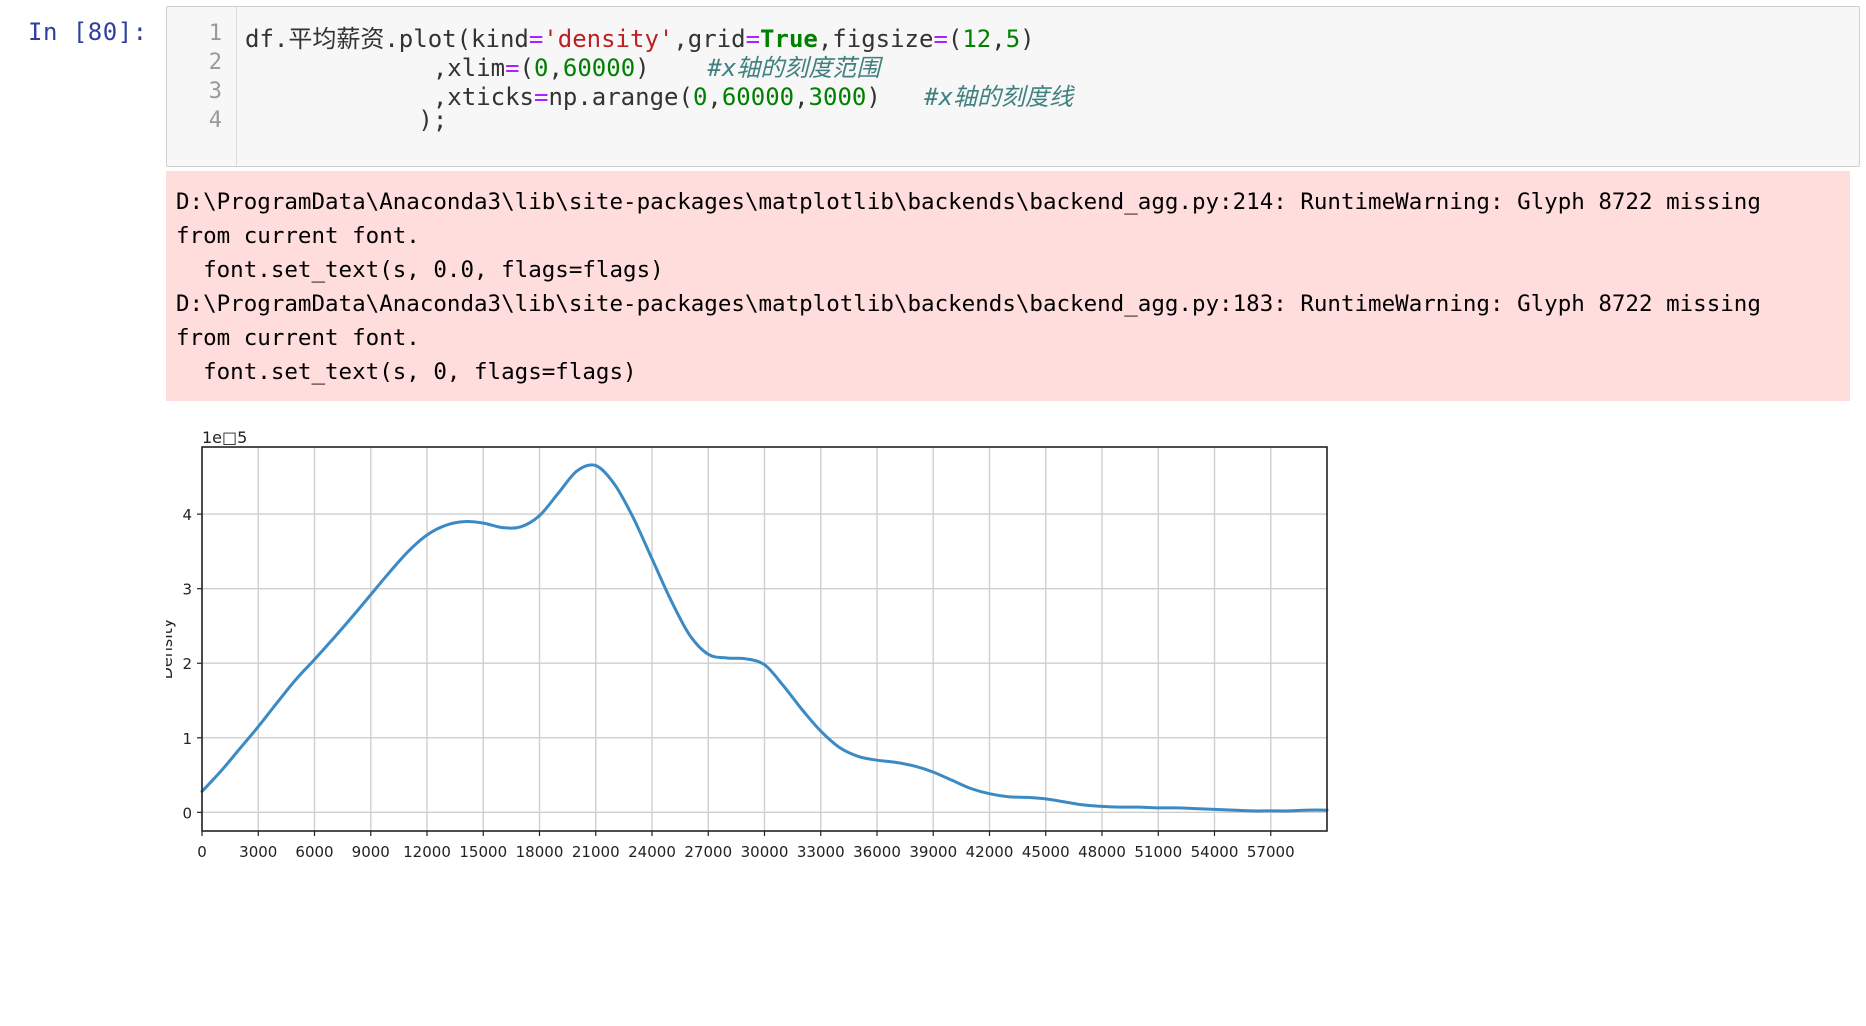 The width and height of the screenshot is (1866, 1026). Describe the element at coordinates (877, 852) in the screenshot. I see `x-tick-label: 36000` at that location.